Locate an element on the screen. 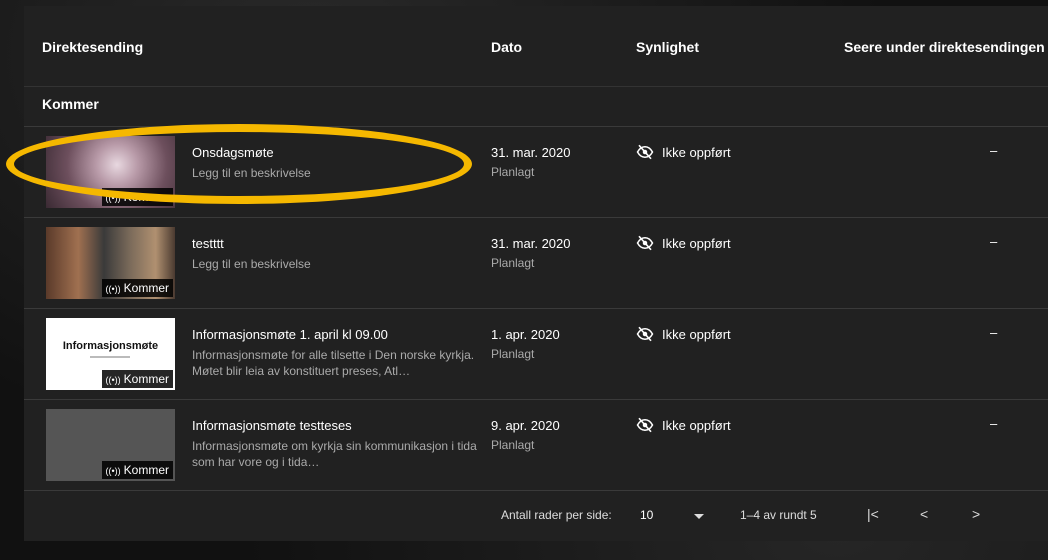 This screenshot has width=1048, height=560. section-label: Kommer is located at coordinates (70, 104).